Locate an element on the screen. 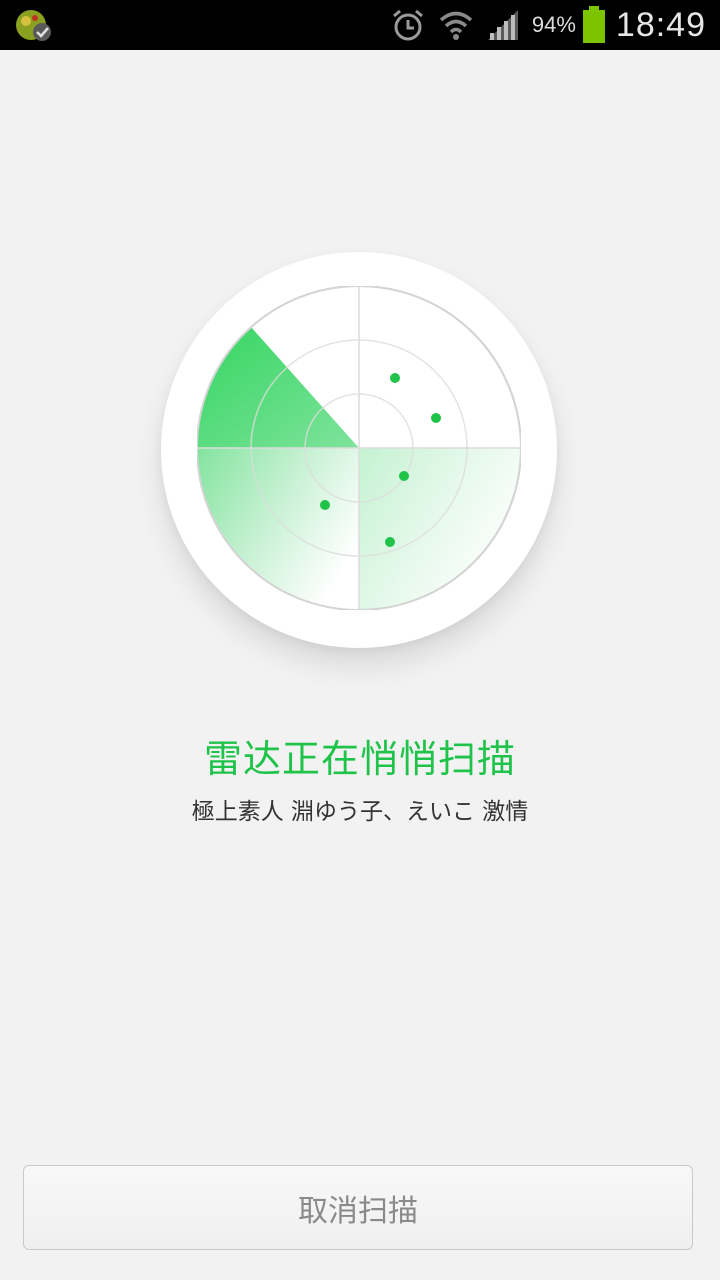 The width and height of the screenshot is (720, 1280). radar-display is located at coordinates (359, 448).